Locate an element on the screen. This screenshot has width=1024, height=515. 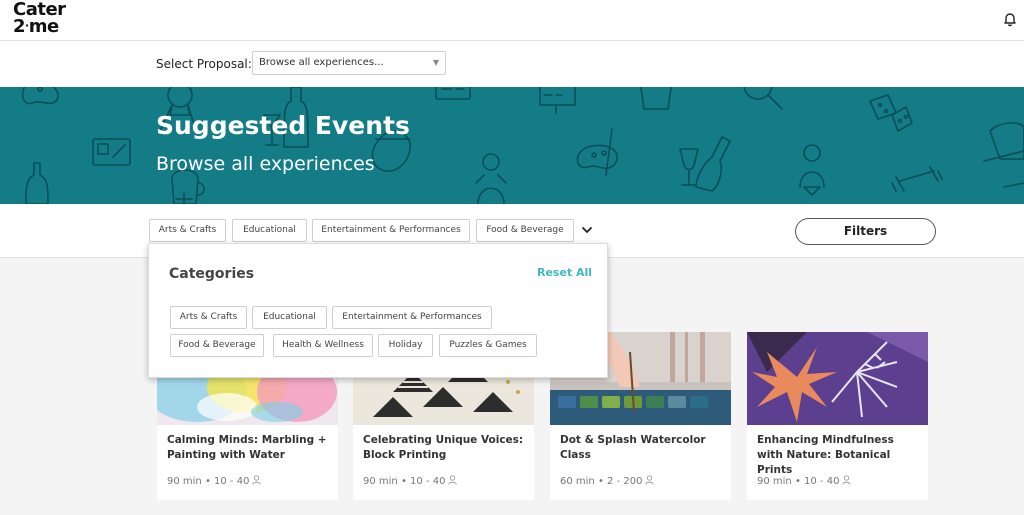
event-meta: 60 min • 2 - 200 is located at coordinates (607, 481).